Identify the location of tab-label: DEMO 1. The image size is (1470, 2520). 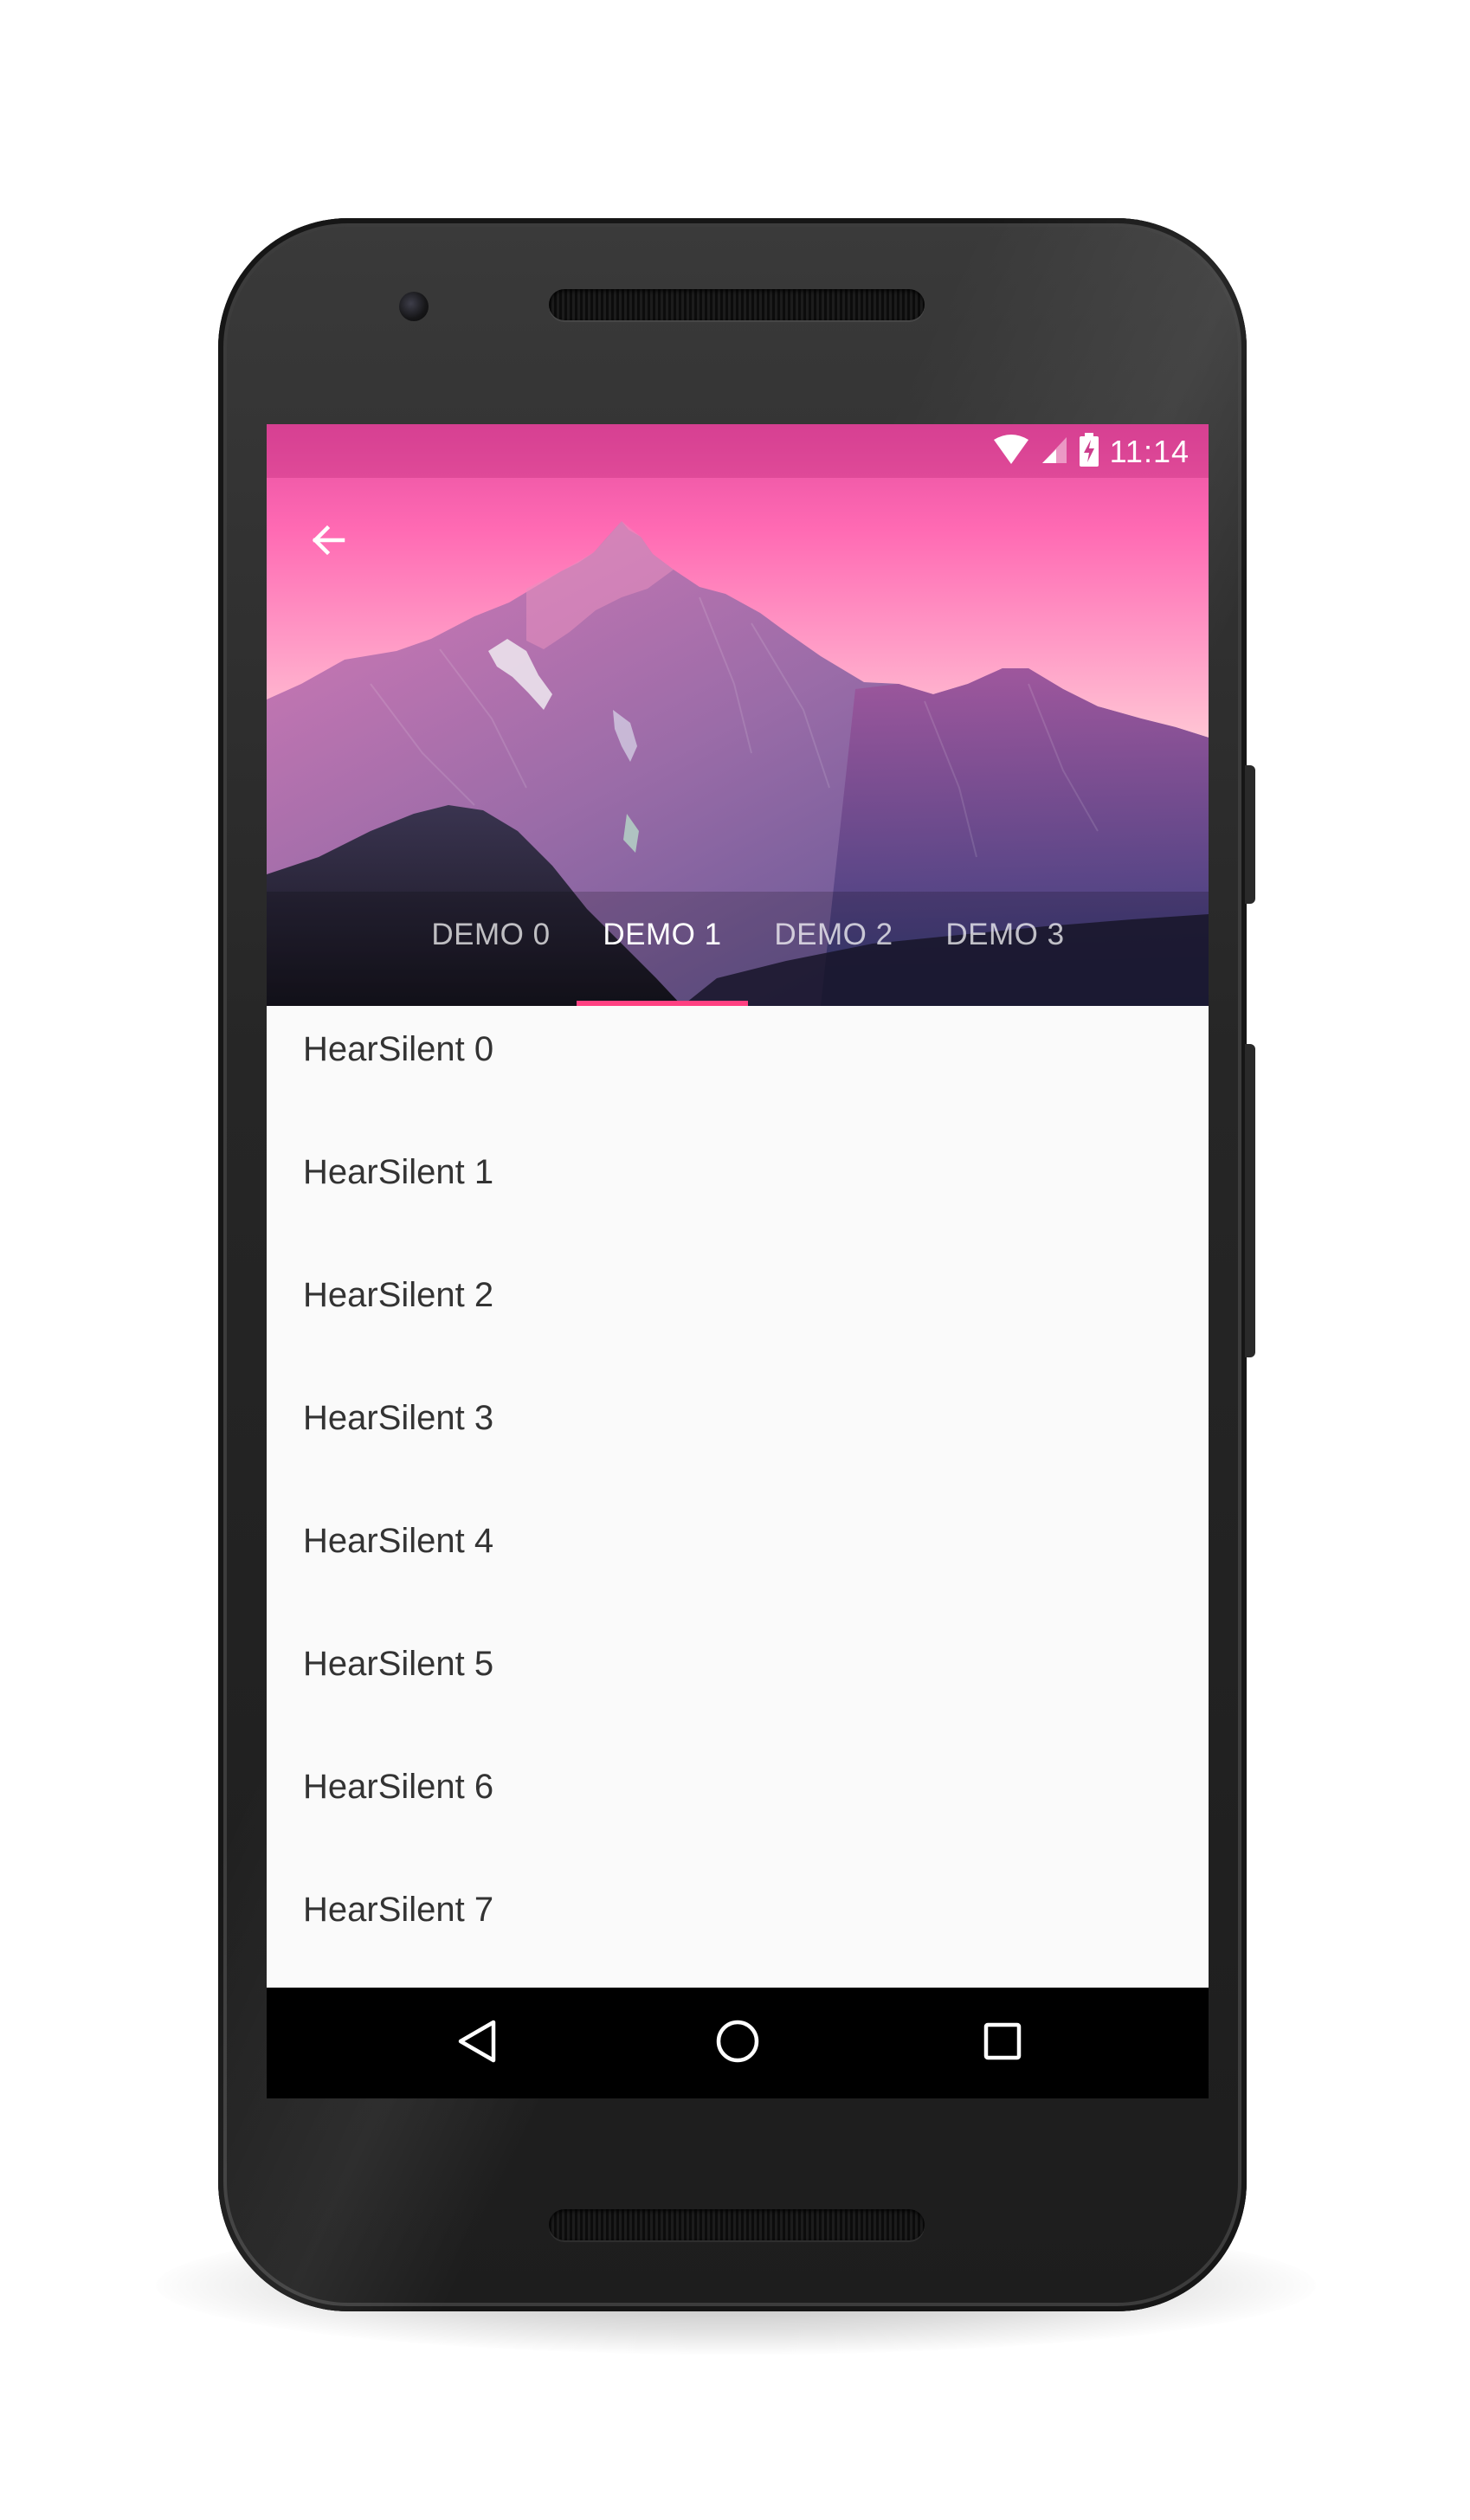
(663, 934).